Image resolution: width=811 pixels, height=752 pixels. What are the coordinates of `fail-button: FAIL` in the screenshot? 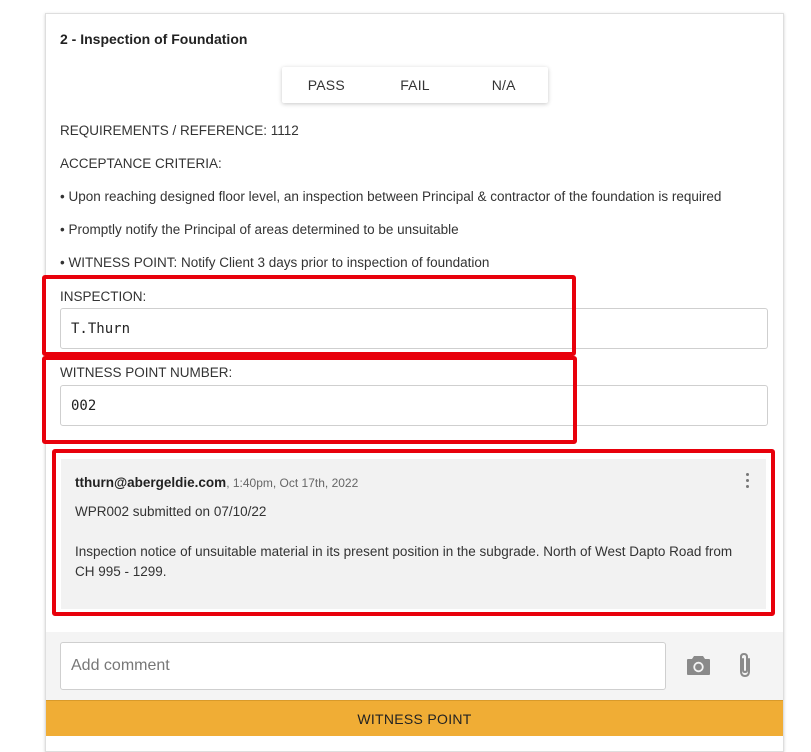 It's located at (415, 85).